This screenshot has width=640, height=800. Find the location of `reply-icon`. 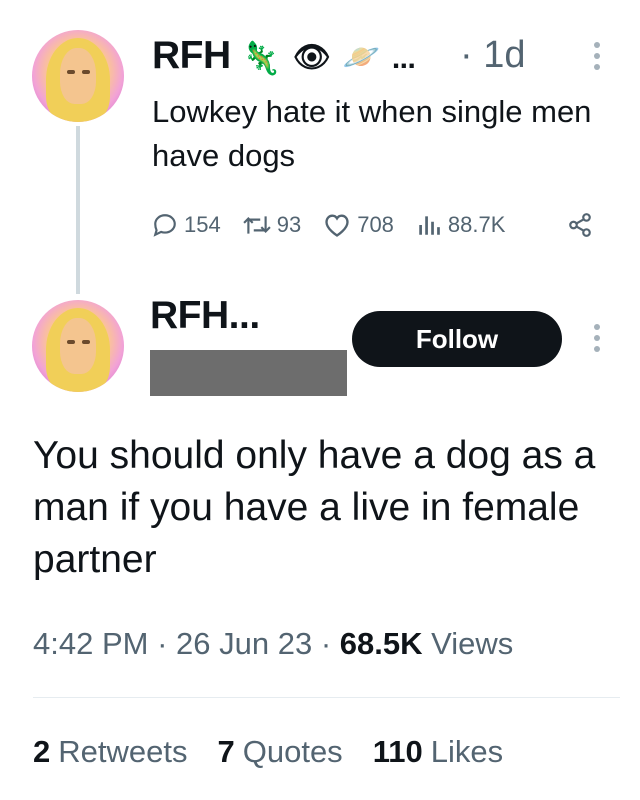

reply-icon is located at coordinates (164, 225).